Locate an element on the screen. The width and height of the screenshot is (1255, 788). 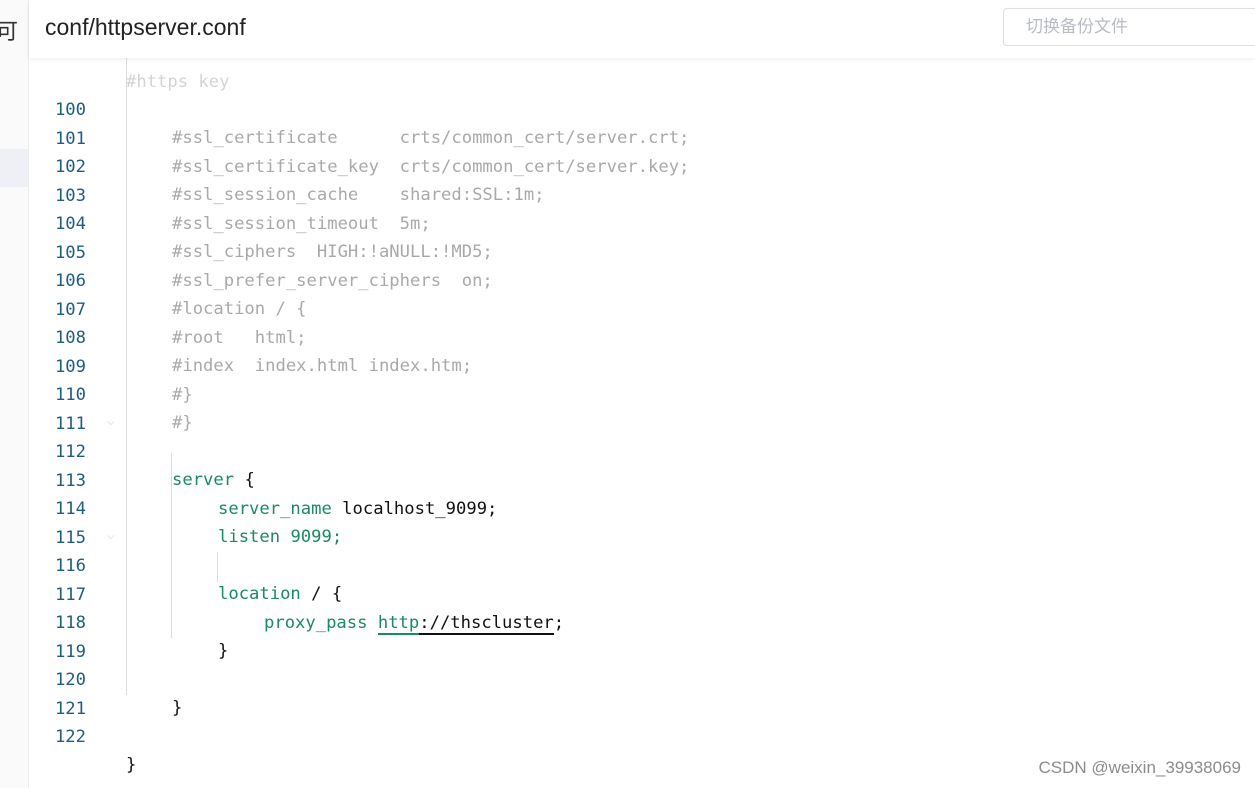
keyword: location is located at coordinates (259, 594).